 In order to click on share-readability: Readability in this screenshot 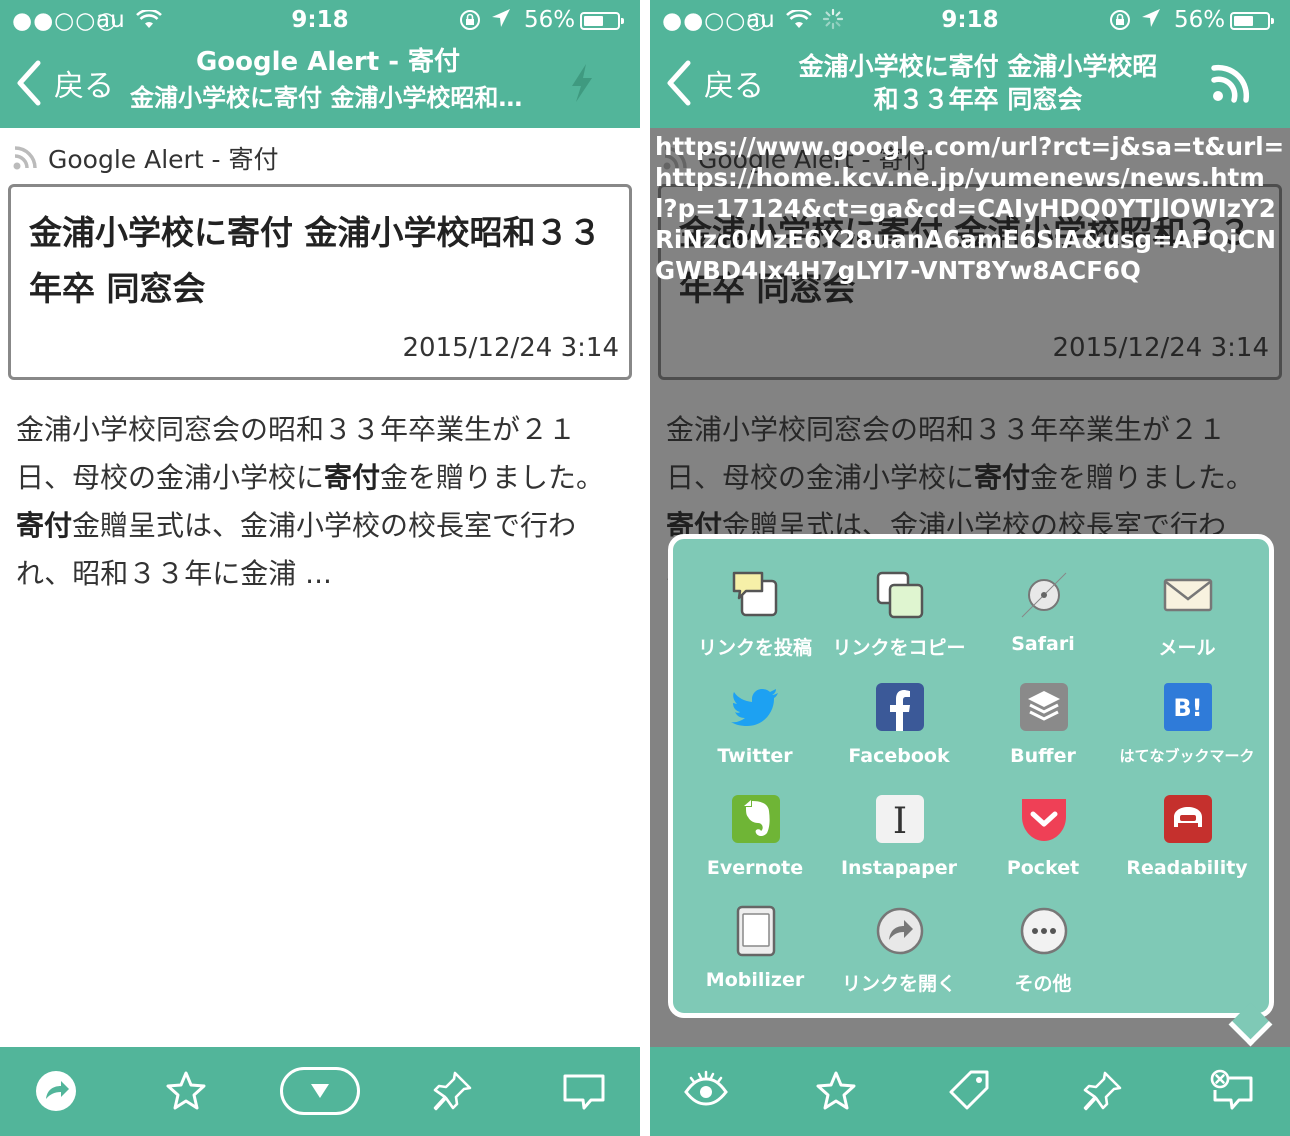, I will do `click(1187, 827)`.